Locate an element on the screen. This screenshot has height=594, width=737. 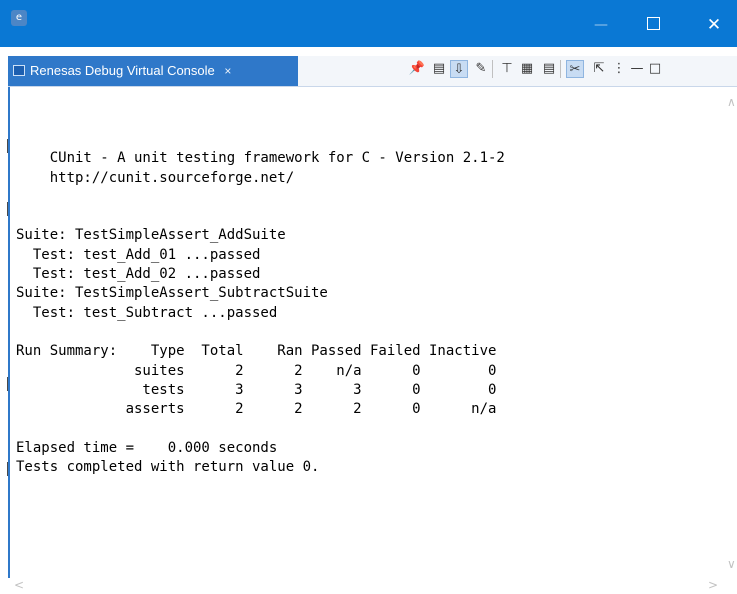
show-stderr-icon: ✂ is located at coordinates (575, 69).